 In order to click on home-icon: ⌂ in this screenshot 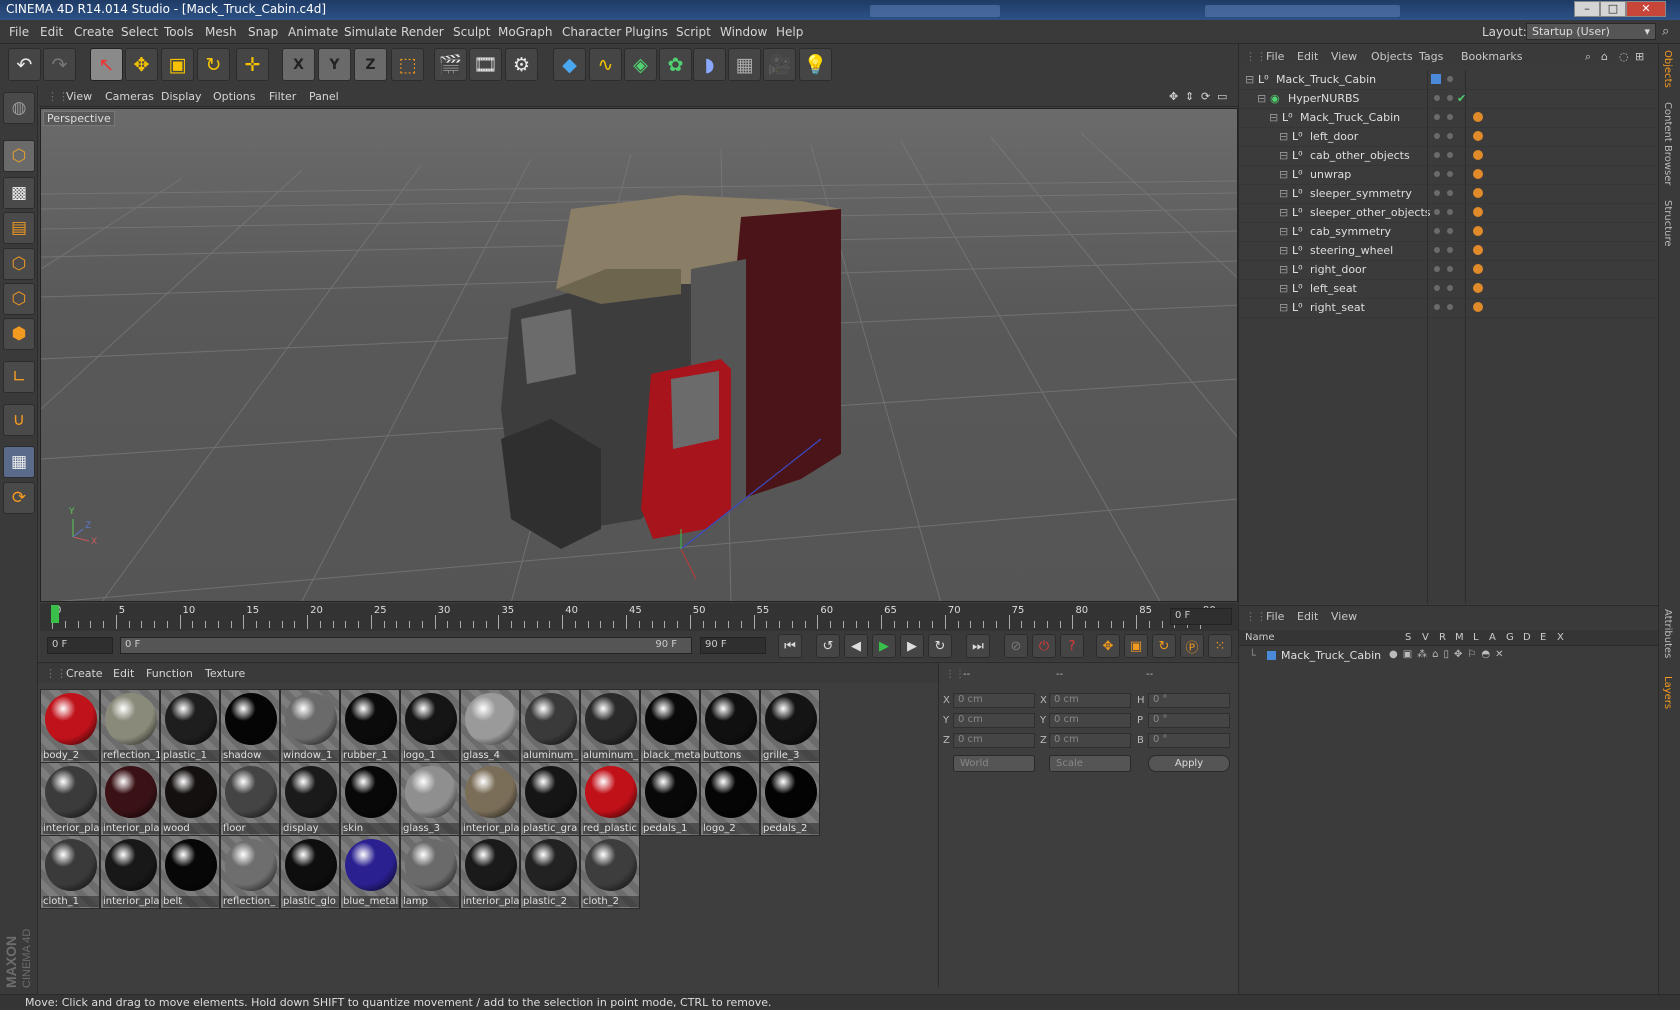, I will do `click(1604, 56)`.